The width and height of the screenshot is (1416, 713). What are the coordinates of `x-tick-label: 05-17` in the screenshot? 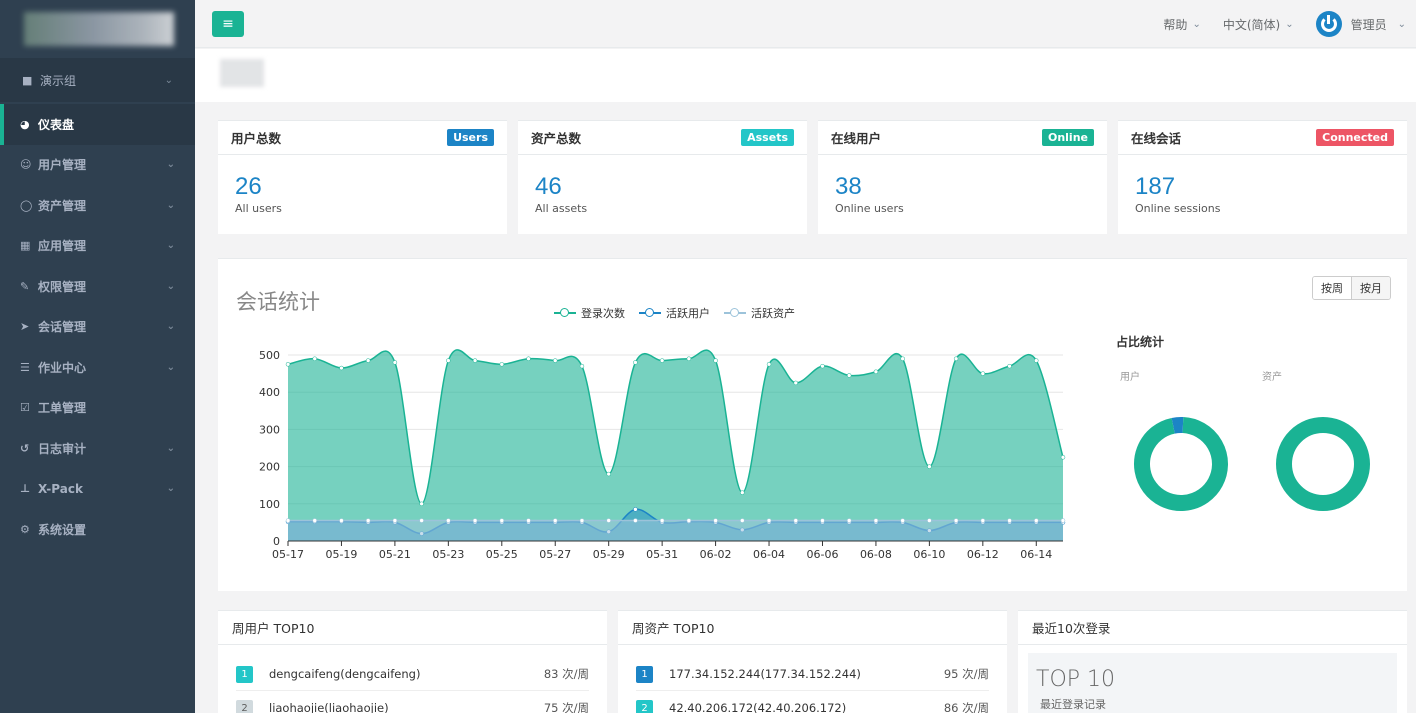 It's located at (288, 554).